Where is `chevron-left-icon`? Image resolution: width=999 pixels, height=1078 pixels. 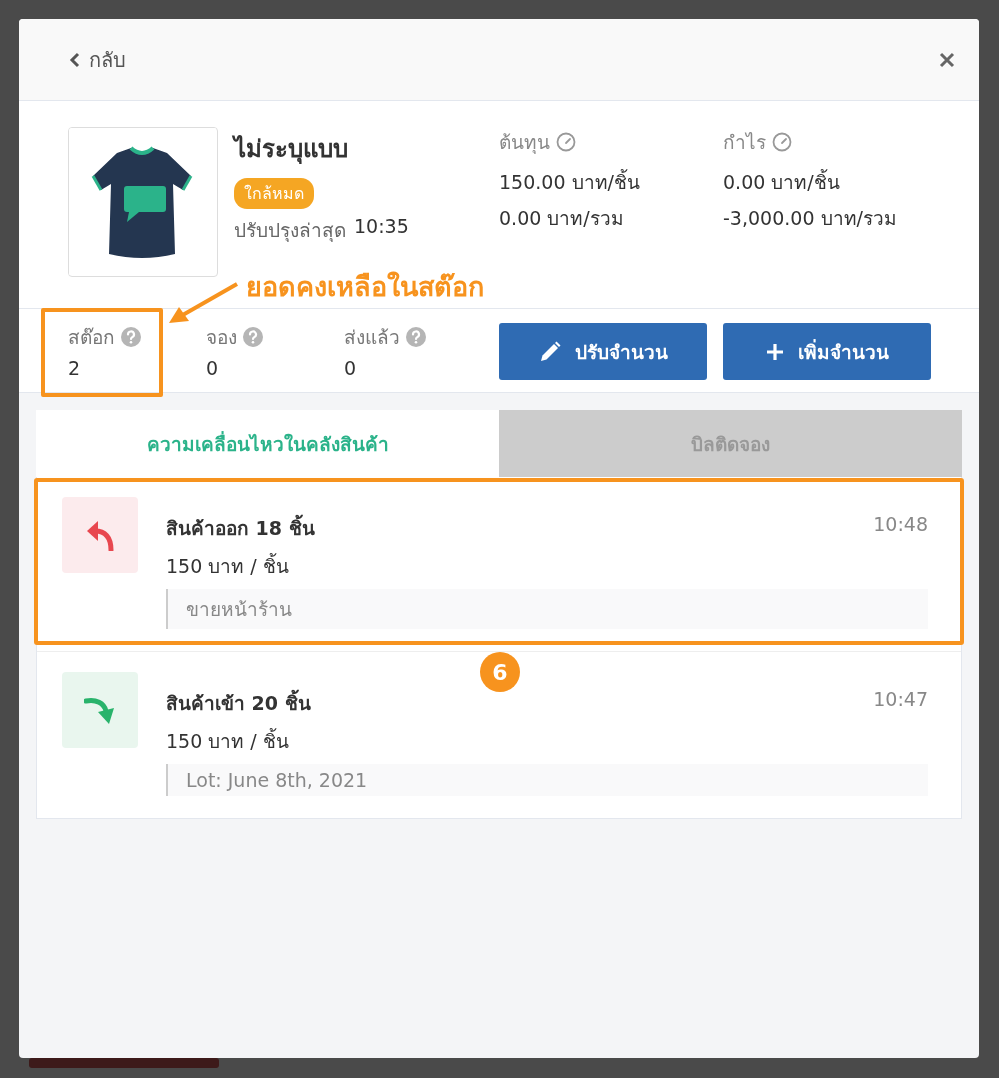
chevron-left-icon is located at coordinates (75, 59).